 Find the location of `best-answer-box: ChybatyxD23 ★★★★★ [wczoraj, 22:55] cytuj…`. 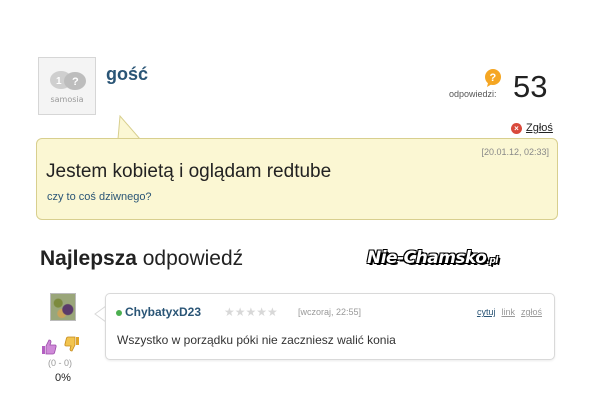

best-answer-box: ChybatyxD23 ★★★★★ [wczoraj, 22:55] cytuj… is located at coordinates (330, 326).